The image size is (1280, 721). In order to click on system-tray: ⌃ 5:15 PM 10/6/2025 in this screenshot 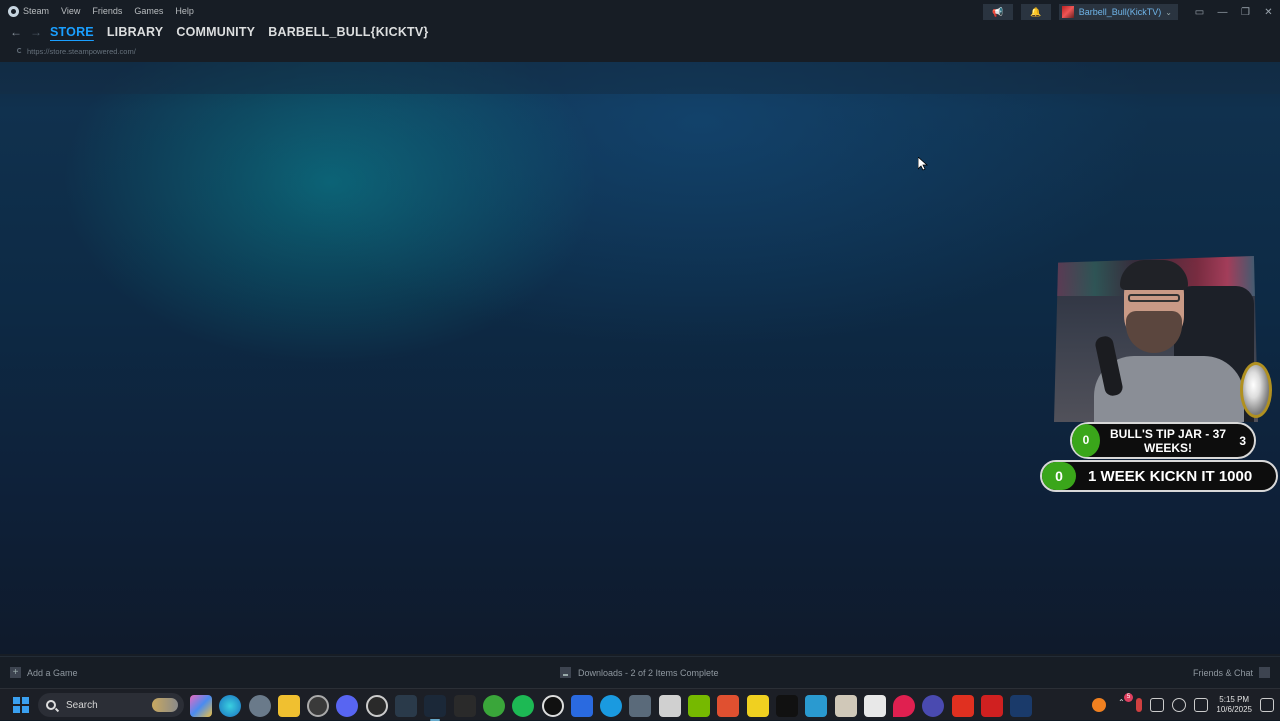, I will do `click(1186, 705)`.